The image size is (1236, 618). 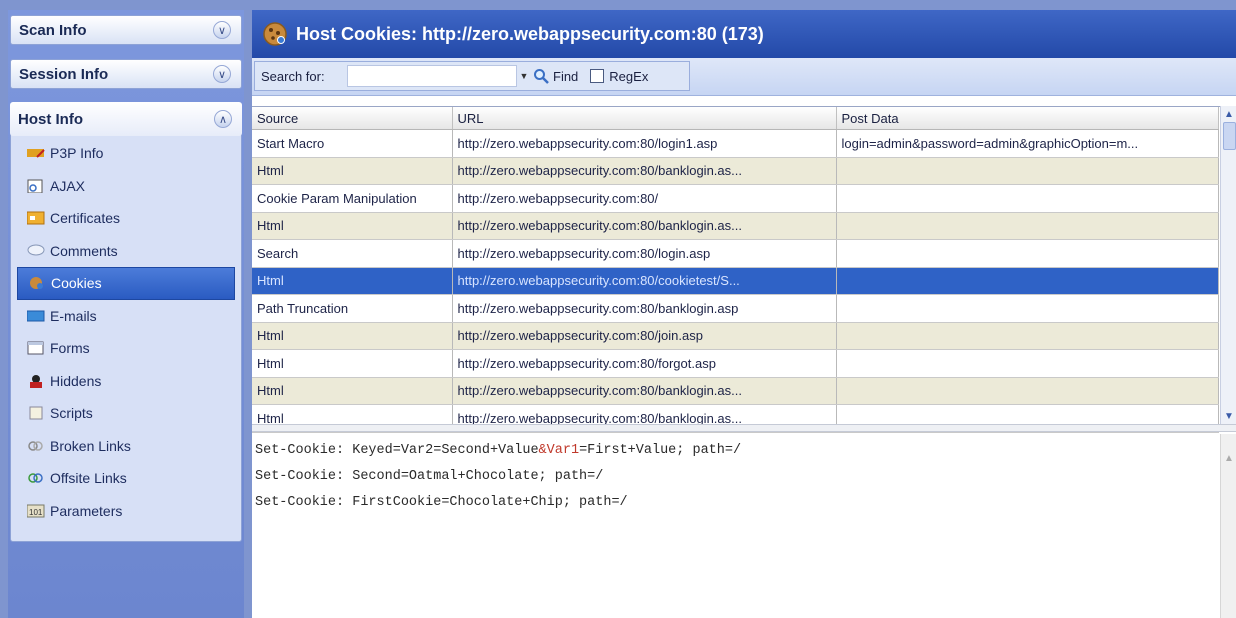 What do you see at coordinates (223, 119) in the screenshot?
I see `chevron-up-icon: ∧` at bounding box center [223, 119].